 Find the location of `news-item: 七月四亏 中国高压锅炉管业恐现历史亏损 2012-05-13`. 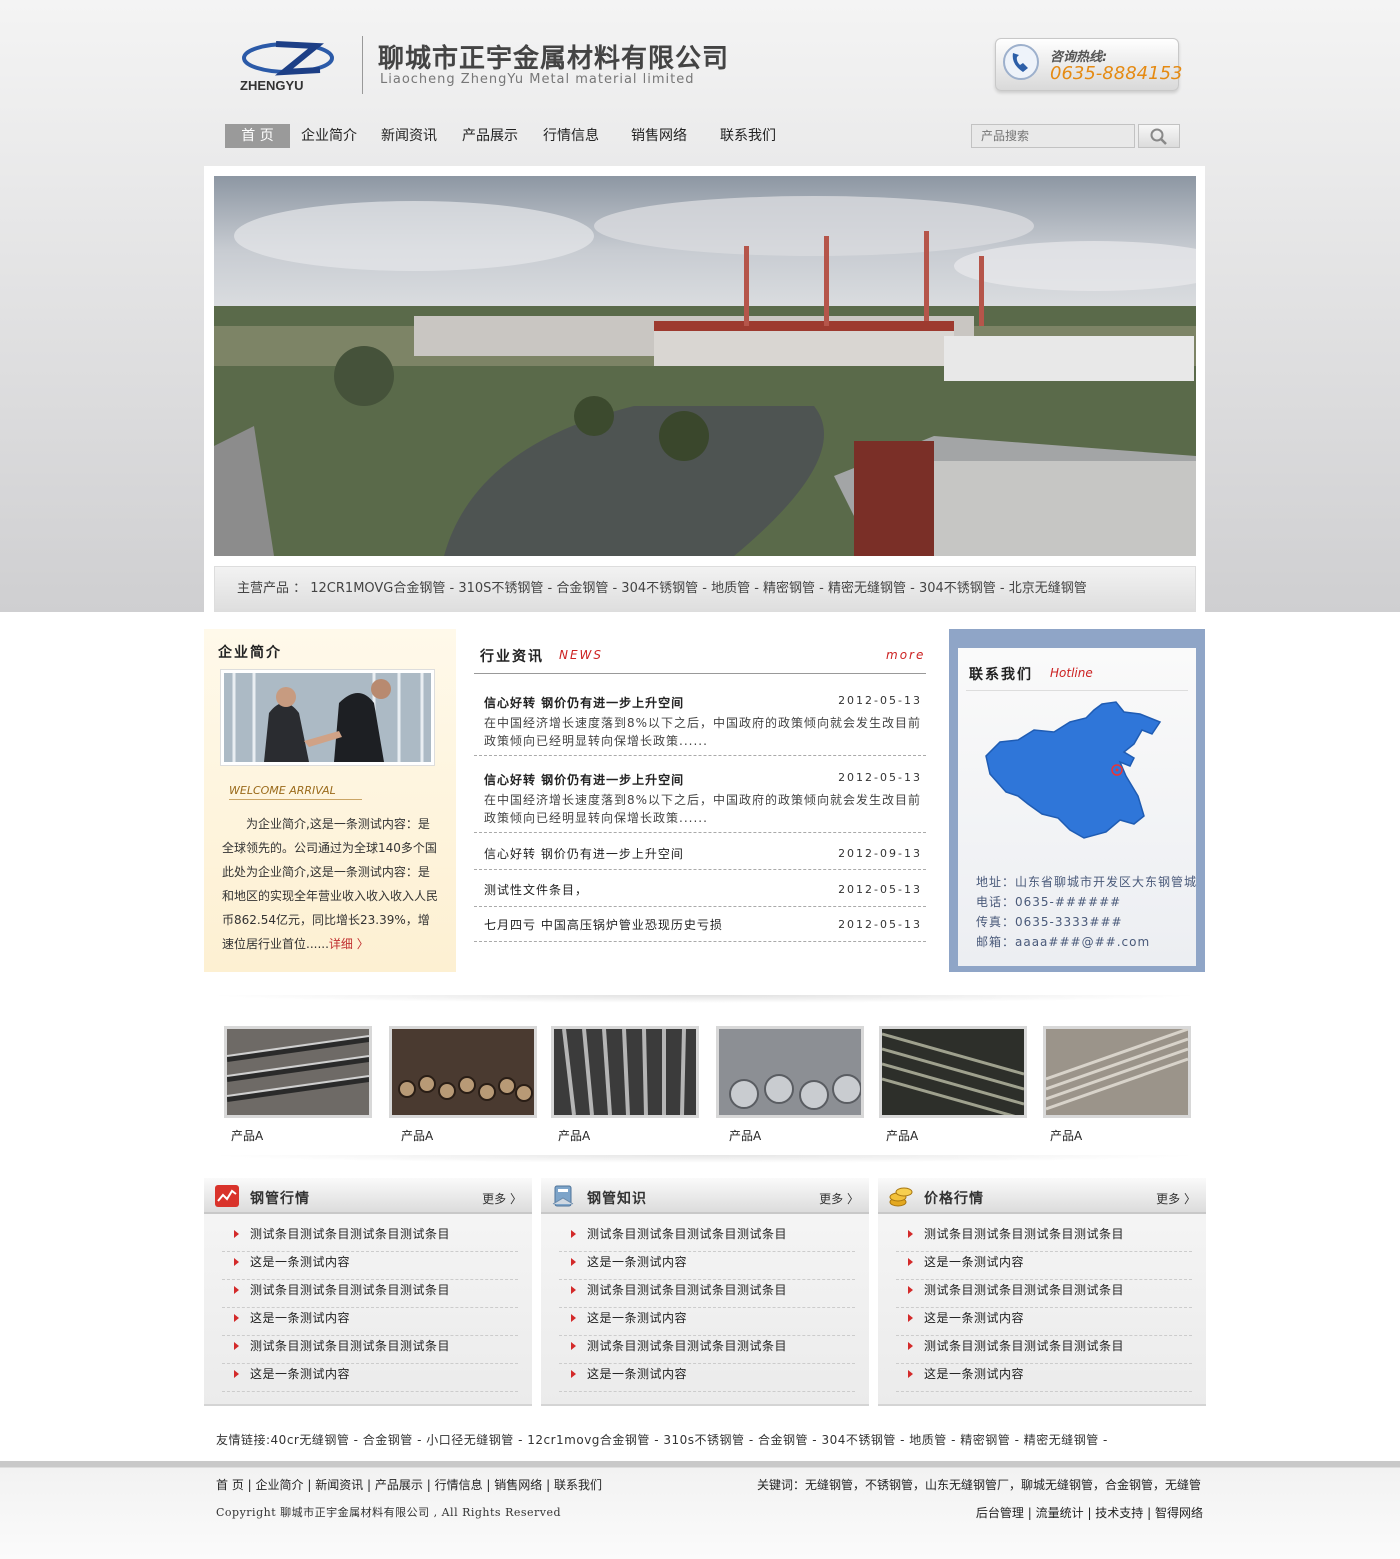

news-item: 七月四亏 中国高压锅炉管业恐现历史亏损 2012-05-13 is located at coordinates (700, 929).